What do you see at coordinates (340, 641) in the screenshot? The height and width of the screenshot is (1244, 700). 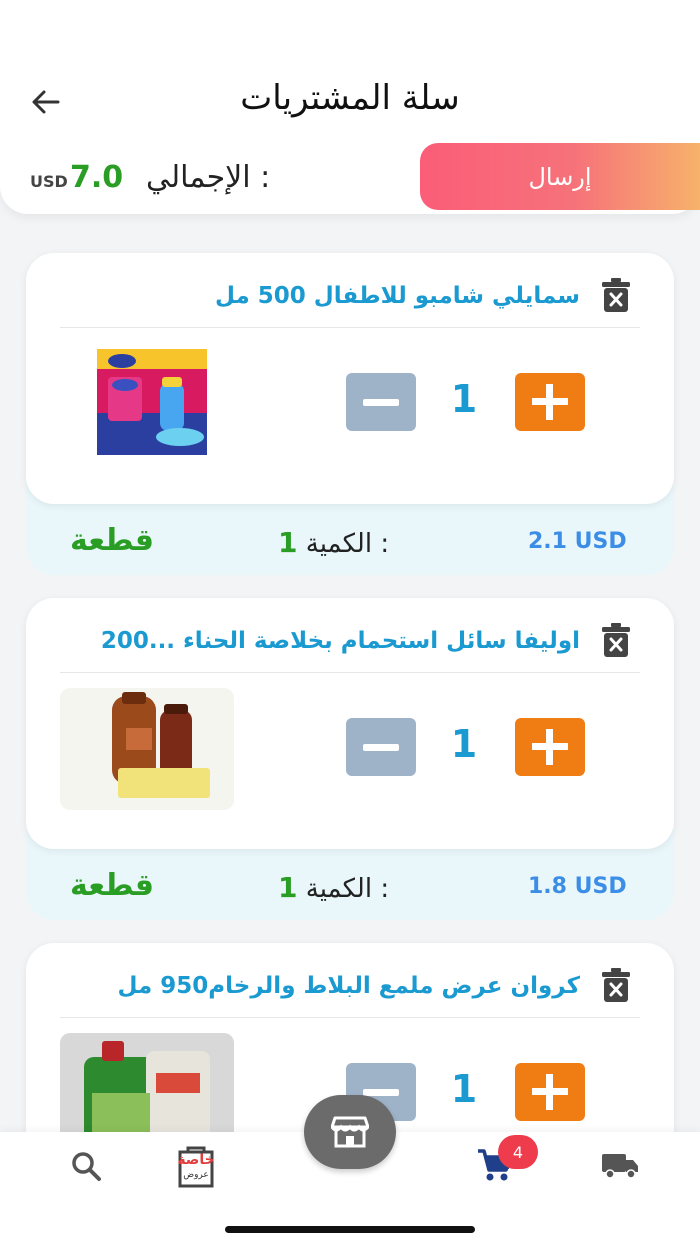 I see `product-name: اوليفا سائل استحمام بخلاصة الحناء ...200` at bounding box center [340, 641].